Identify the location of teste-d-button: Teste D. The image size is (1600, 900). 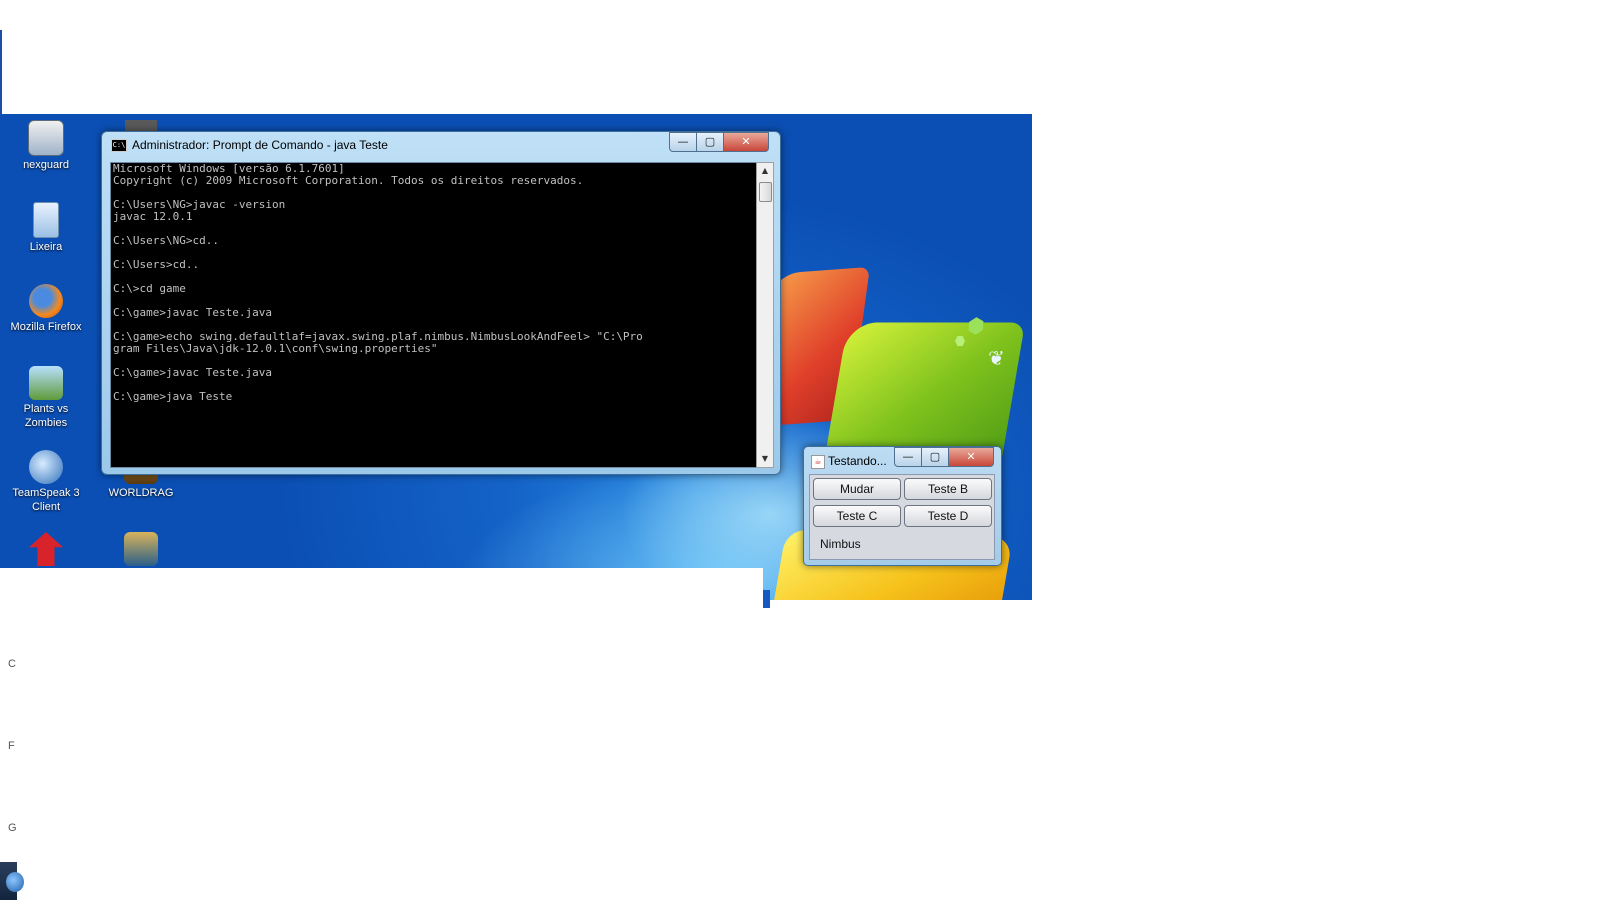
(948, 516).